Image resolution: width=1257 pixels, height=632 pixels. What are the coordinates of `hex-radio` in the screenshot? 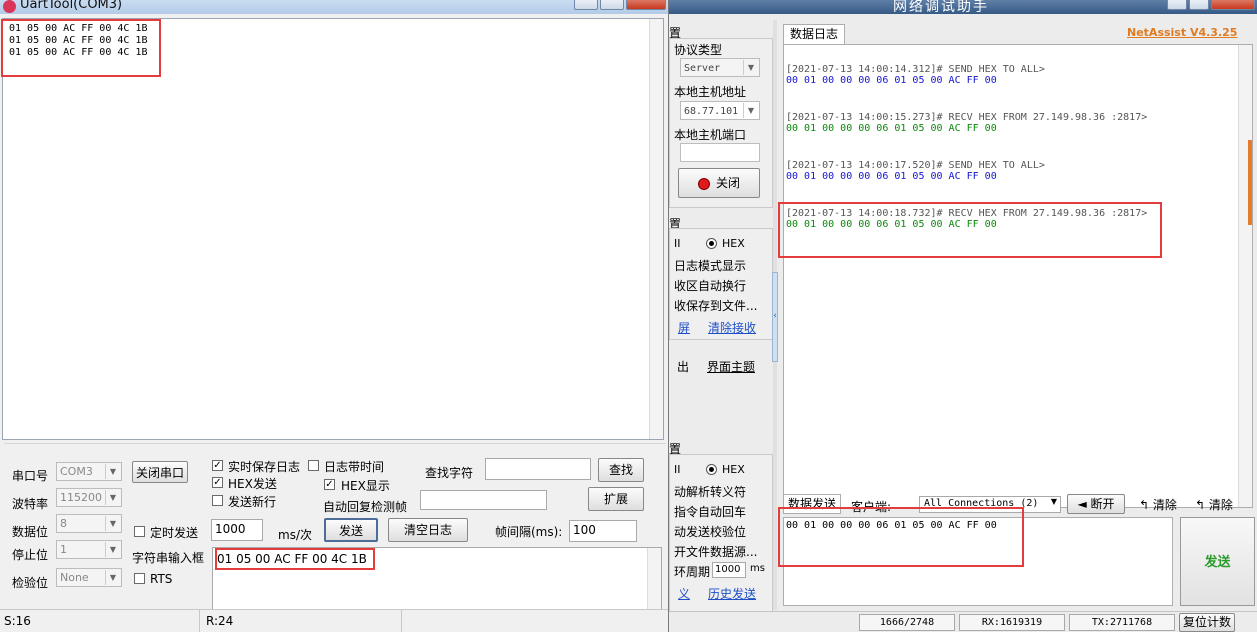 It's located at (711, 243).